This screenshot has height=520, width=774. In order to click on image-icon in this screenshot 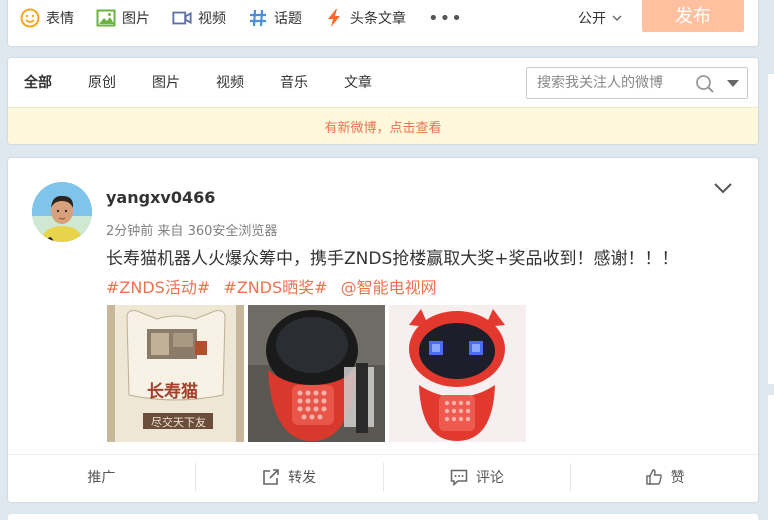, I will do `click(106, 18)`.